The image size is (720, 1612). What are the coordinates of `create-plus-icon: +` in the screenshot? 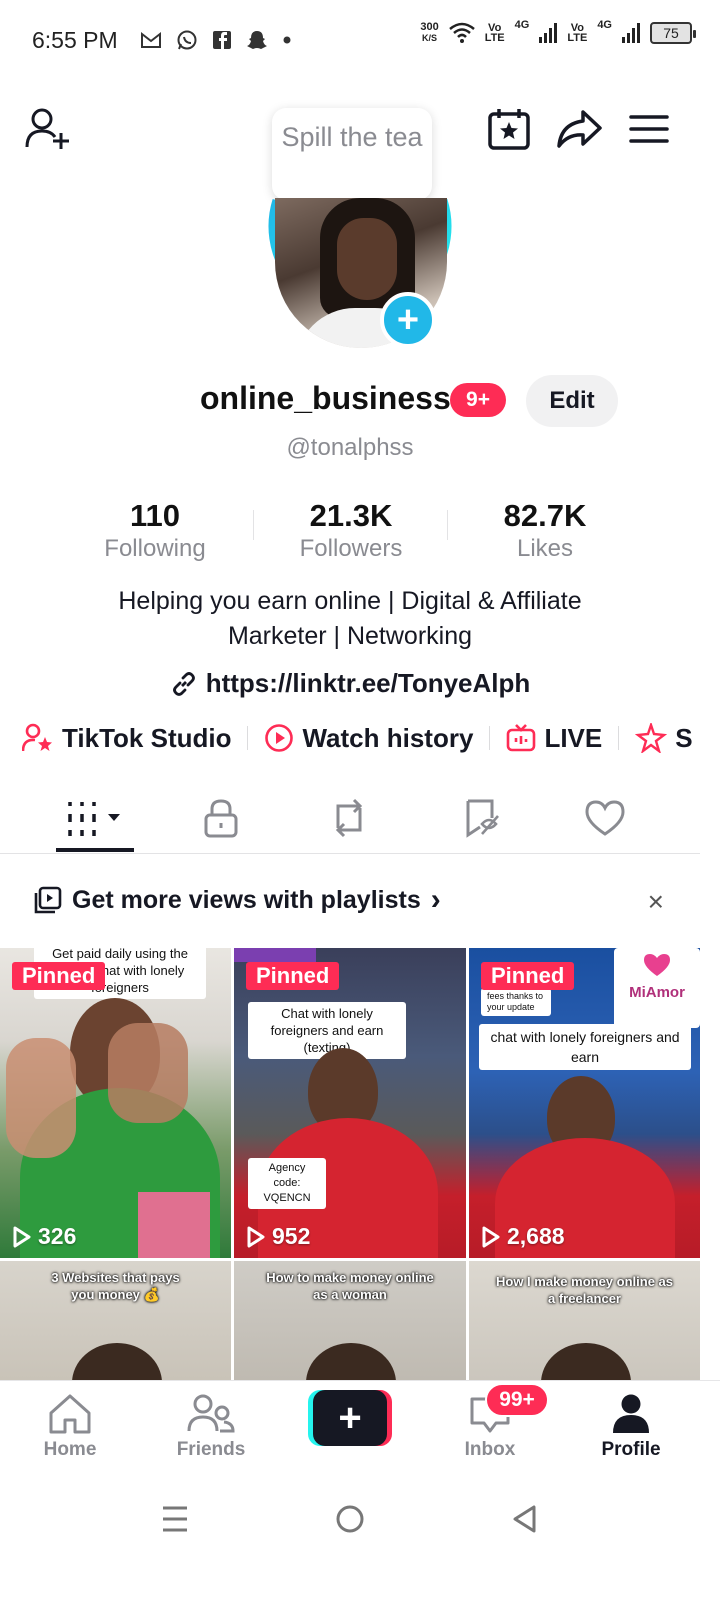 It's located at (350, 1418).